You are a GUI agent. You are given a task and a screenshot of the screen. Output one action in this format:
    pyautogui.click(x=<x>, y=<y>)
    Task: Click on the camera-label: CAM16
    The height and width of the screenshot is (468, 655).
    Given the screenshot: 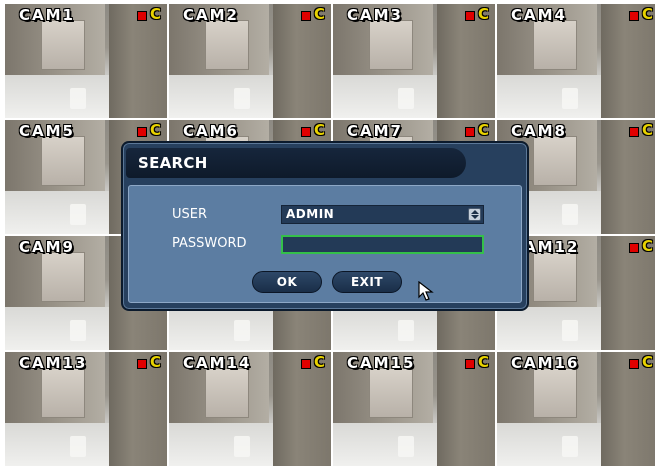 What is the action you would take?
    pyautogui.click(x=545, y=363)
    